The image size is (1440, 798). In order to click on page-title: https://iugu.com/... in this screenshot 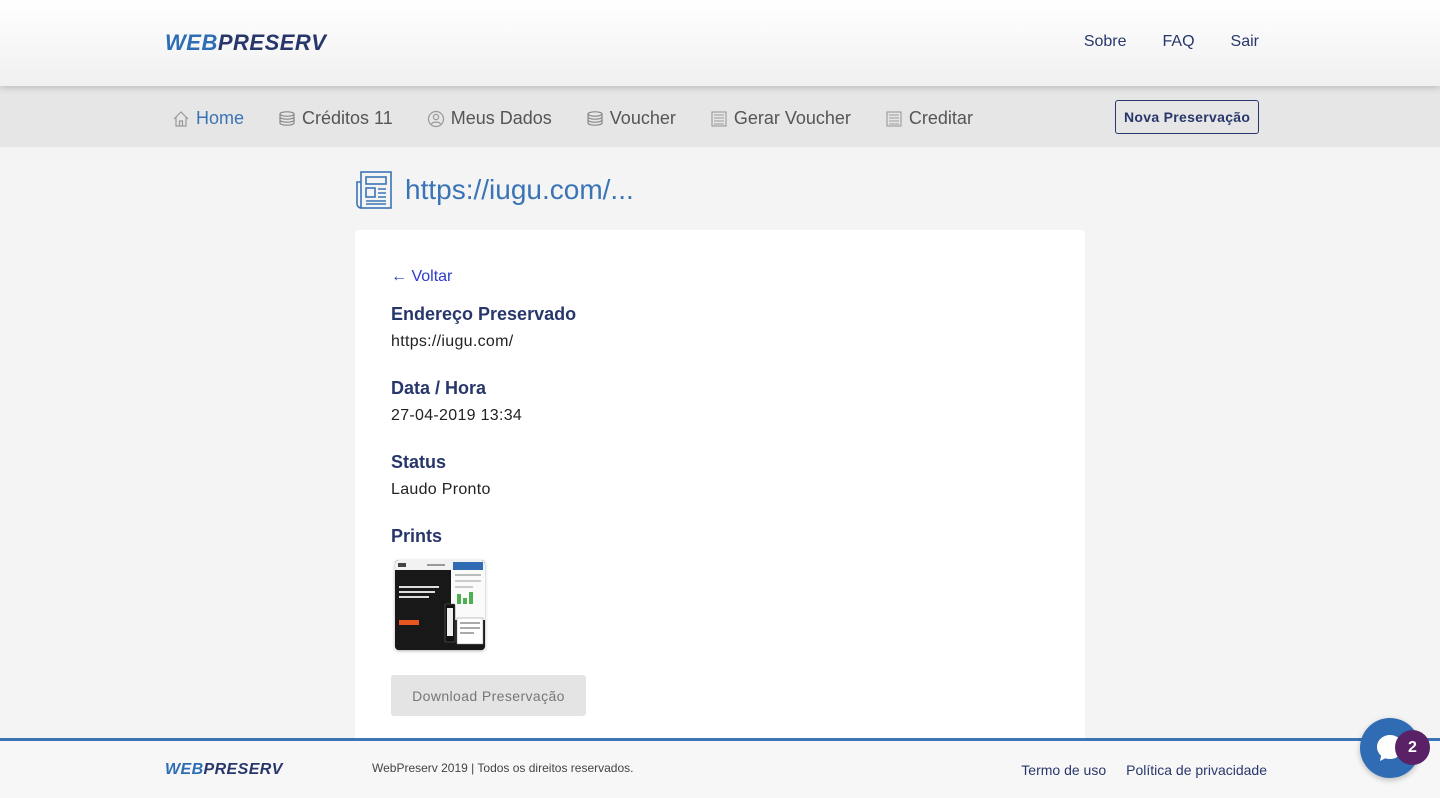, I will do `click(494, 190)`.